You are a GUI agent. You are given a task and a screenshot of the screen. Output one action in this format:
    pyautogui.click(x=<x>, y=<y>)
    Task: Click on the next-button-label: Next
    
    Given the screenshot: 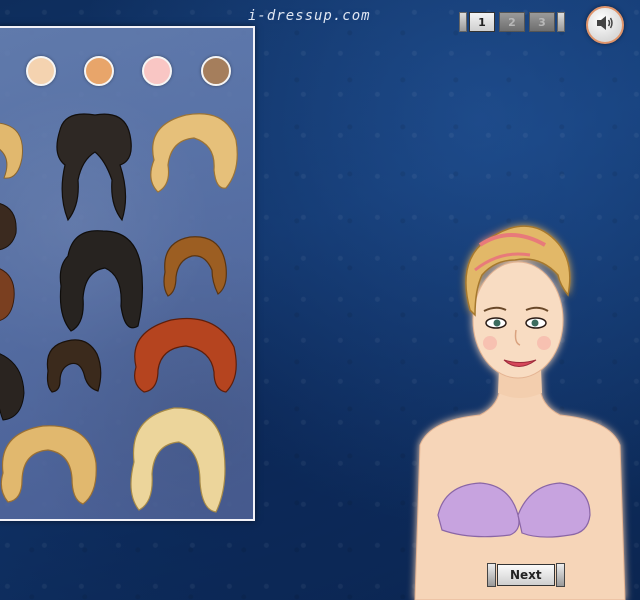 What is the action you would take?
    pyautogui.click(x=526, y=575)
    